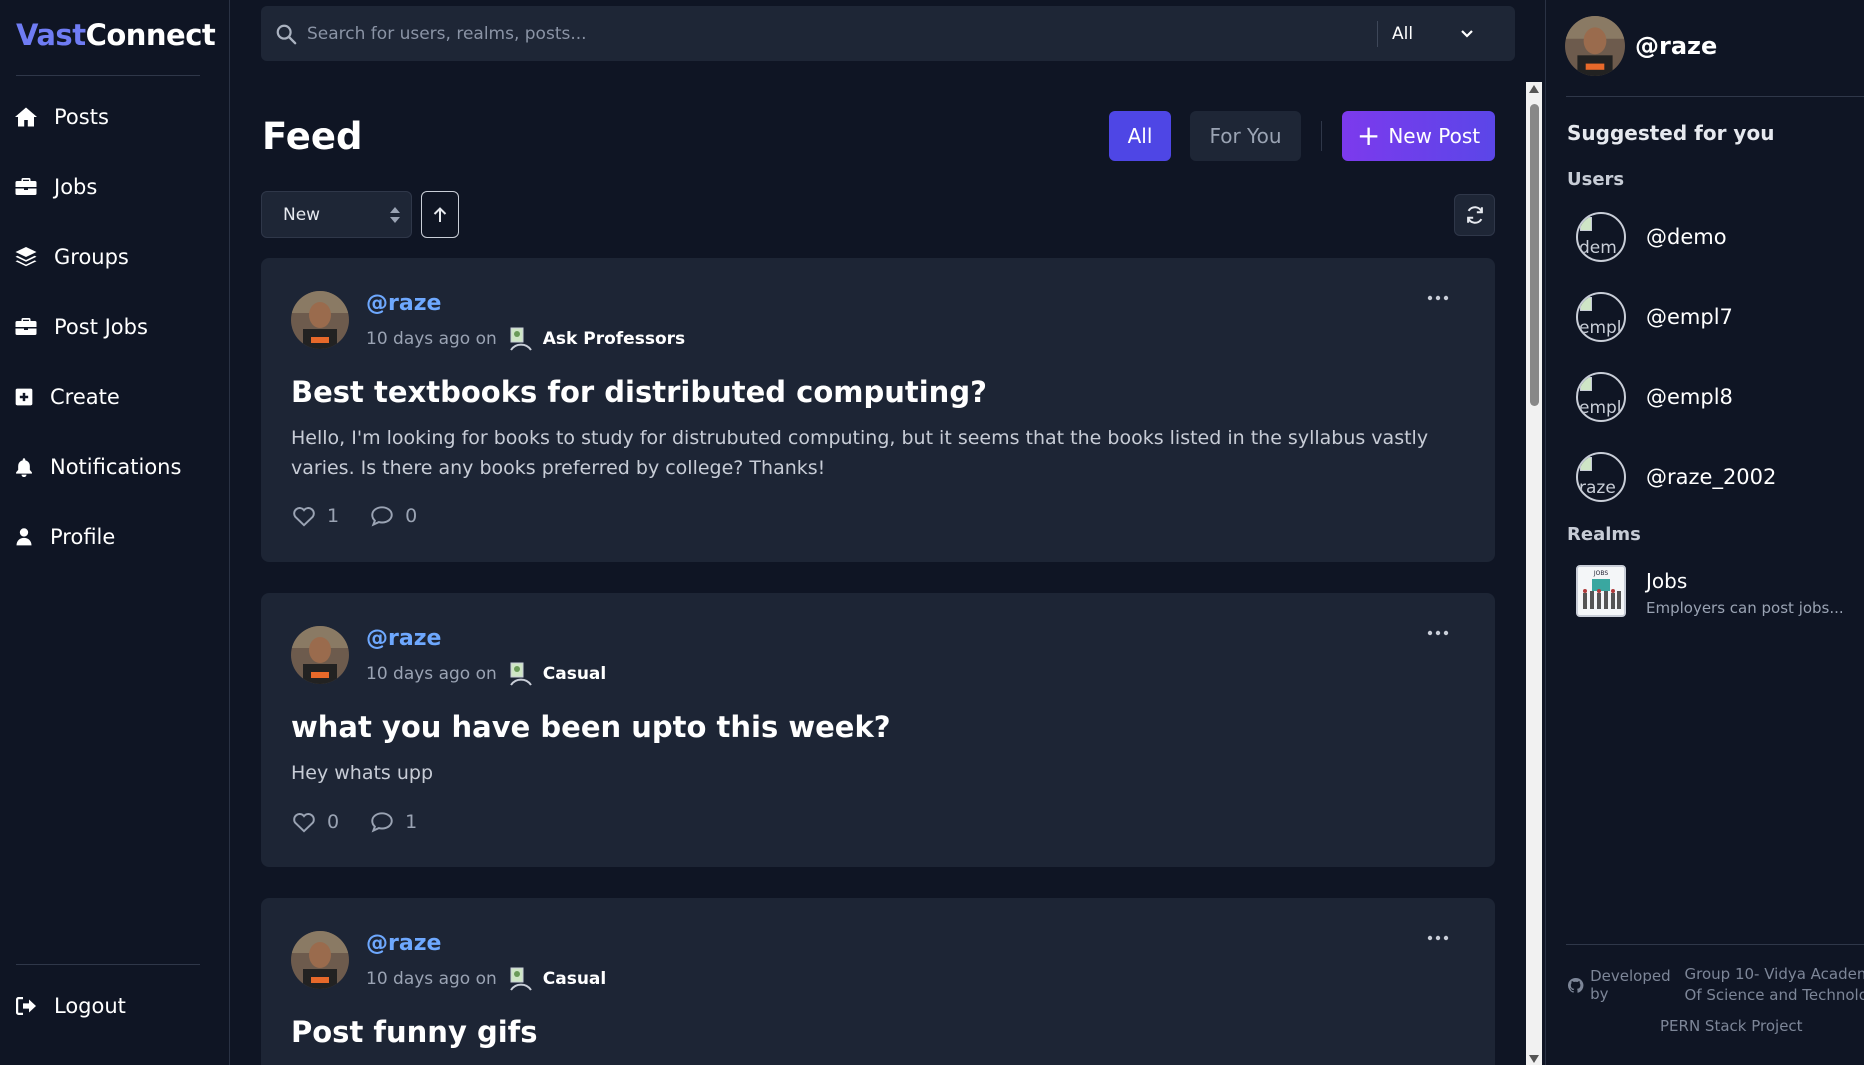 The image size is (1864, 1065). I want to click on tab-for-you: For You, so click(1245, 136).